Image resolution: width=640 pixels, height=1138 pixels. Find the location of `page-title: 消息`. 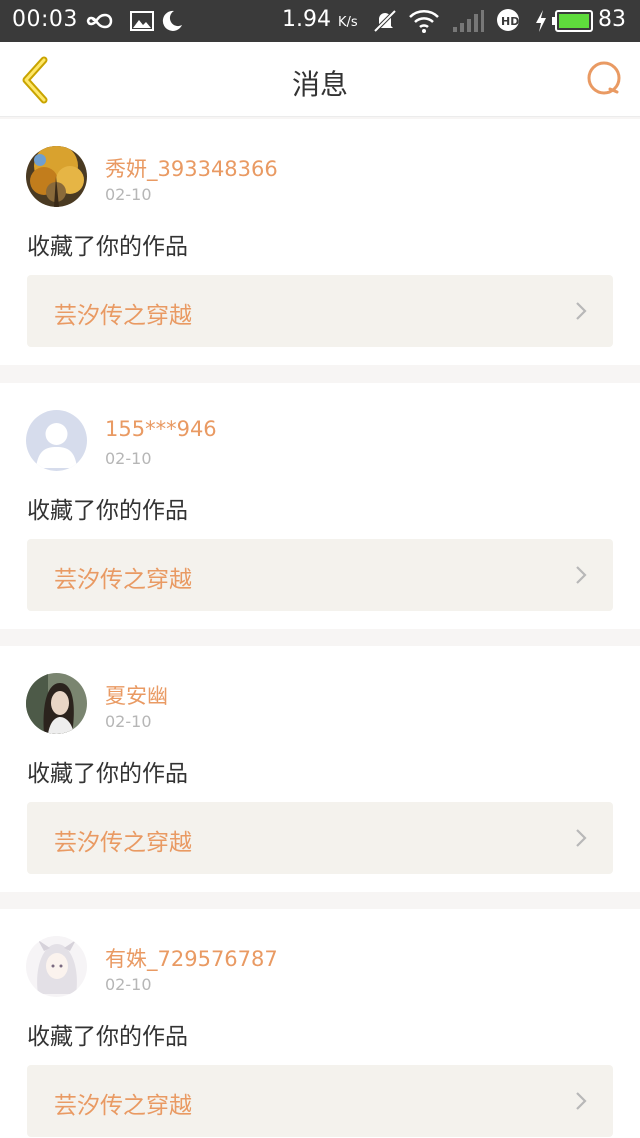

page-title: 消息 is located at coordinates (319, 84).